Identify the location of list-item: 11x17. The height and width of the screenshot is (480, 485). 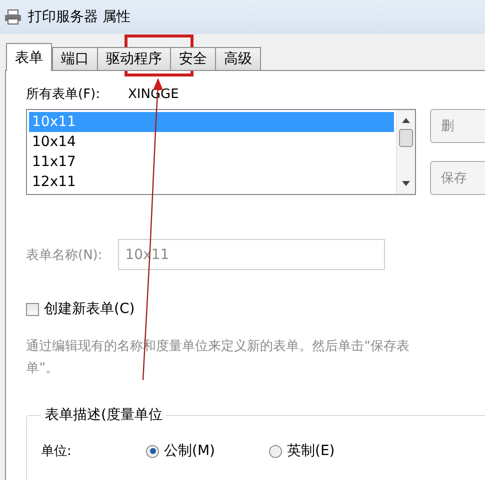
(211, 162).